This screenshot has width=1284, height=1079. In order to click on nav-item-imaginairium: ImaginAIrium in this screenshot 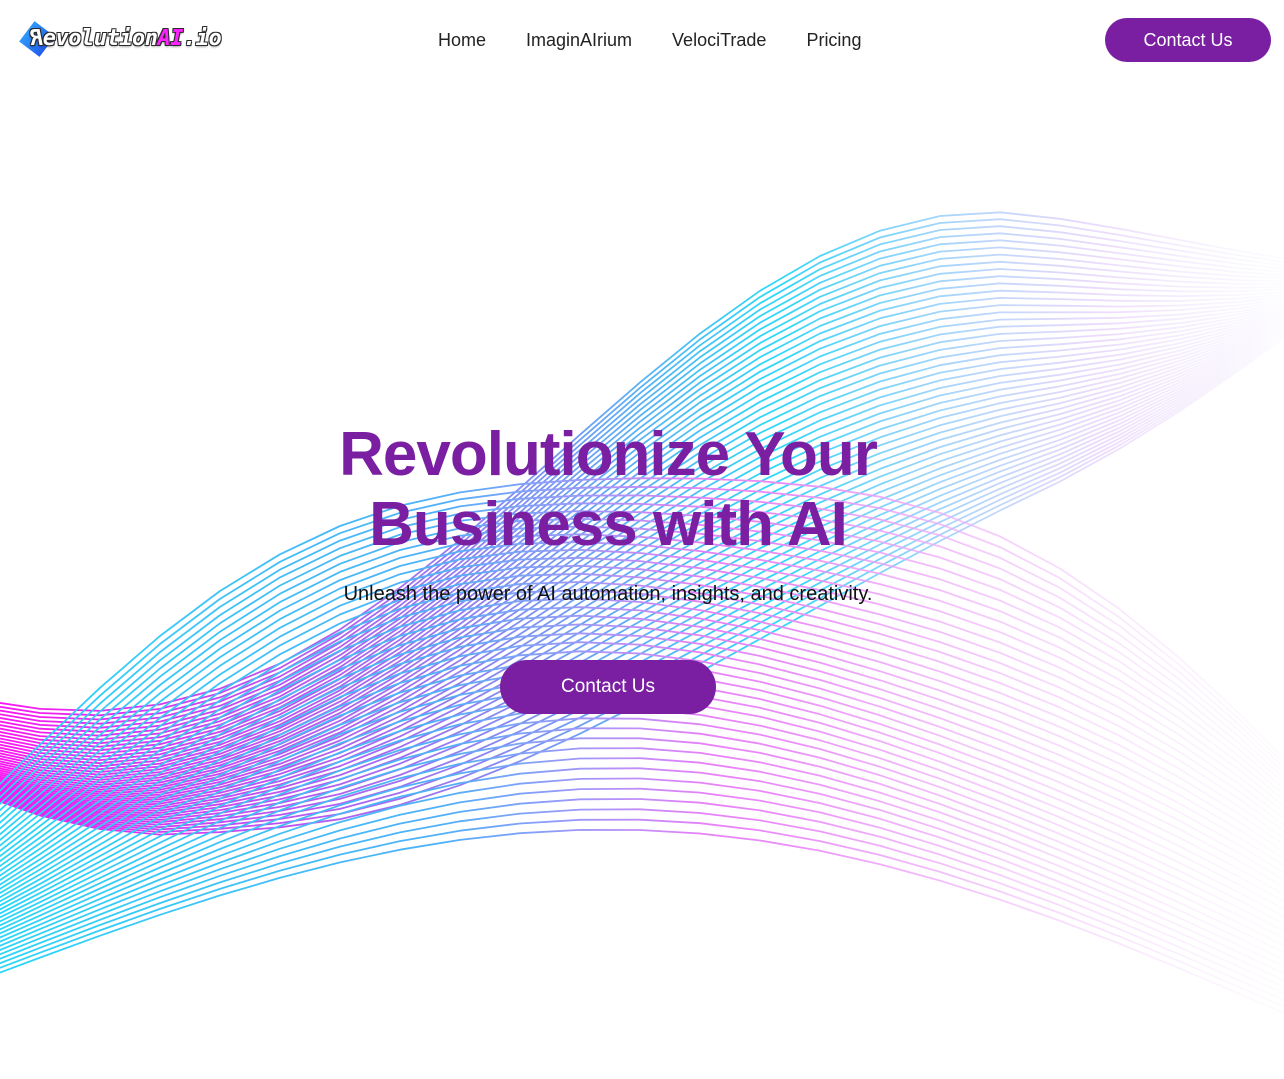, I will do `click(579, 40)`.